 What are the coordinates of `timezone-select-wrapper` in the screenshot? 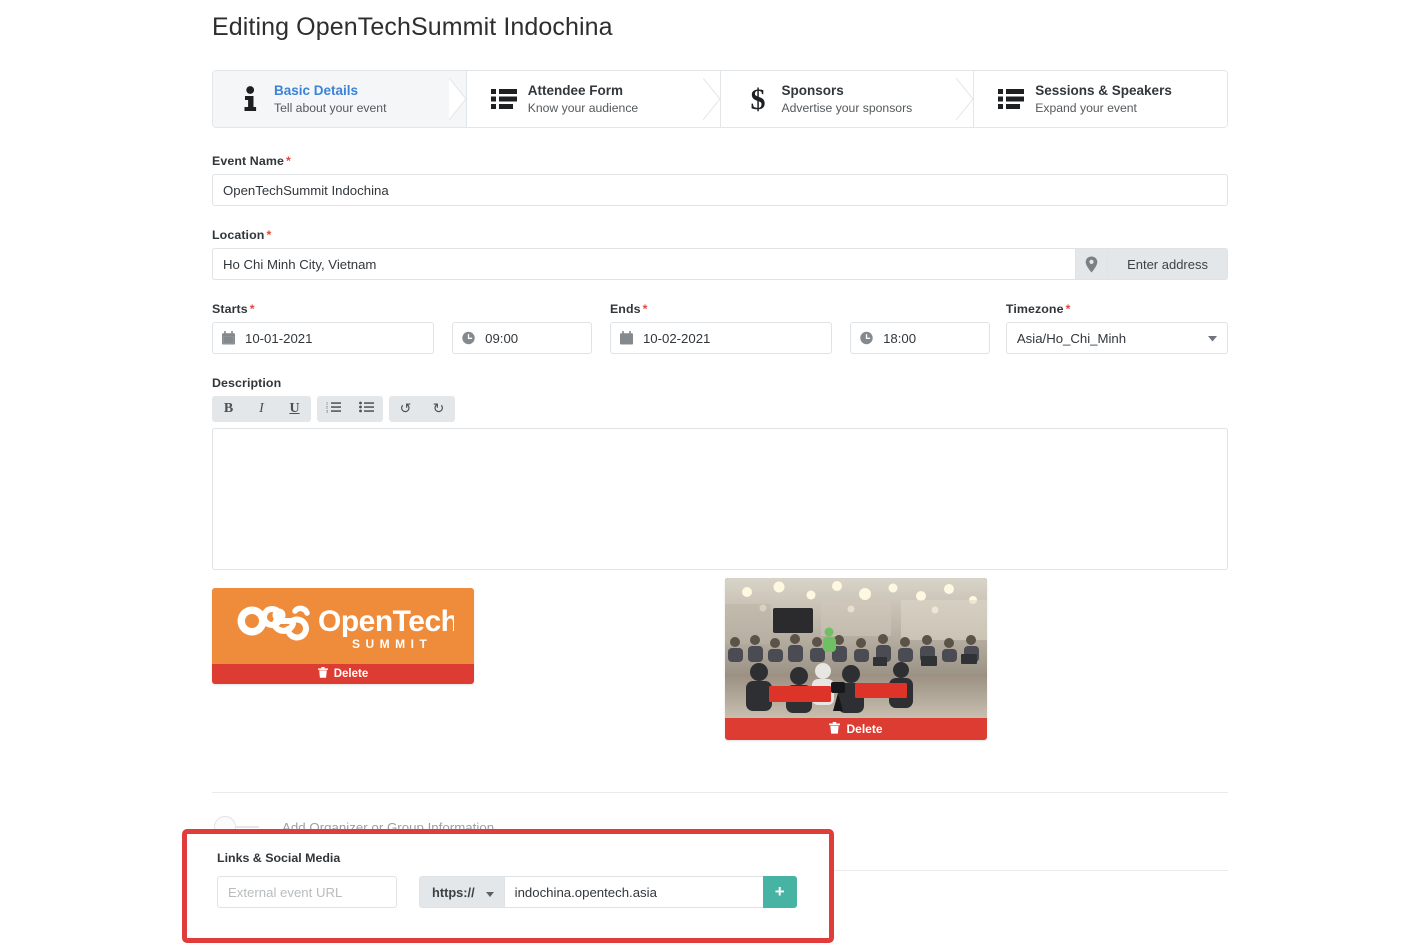 It's located at (1117, 338).